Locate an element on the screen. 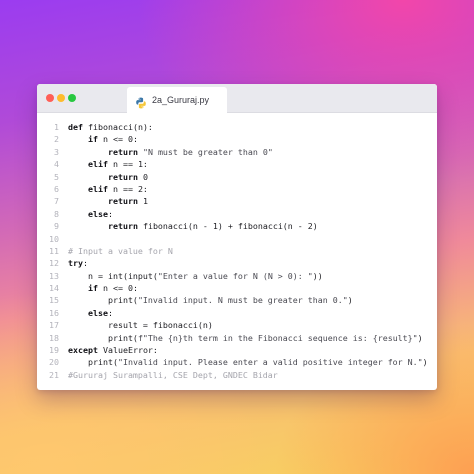 The width and height of the screenshot is (474, 474). line-number: 14 is located at coordinates (54, 288).